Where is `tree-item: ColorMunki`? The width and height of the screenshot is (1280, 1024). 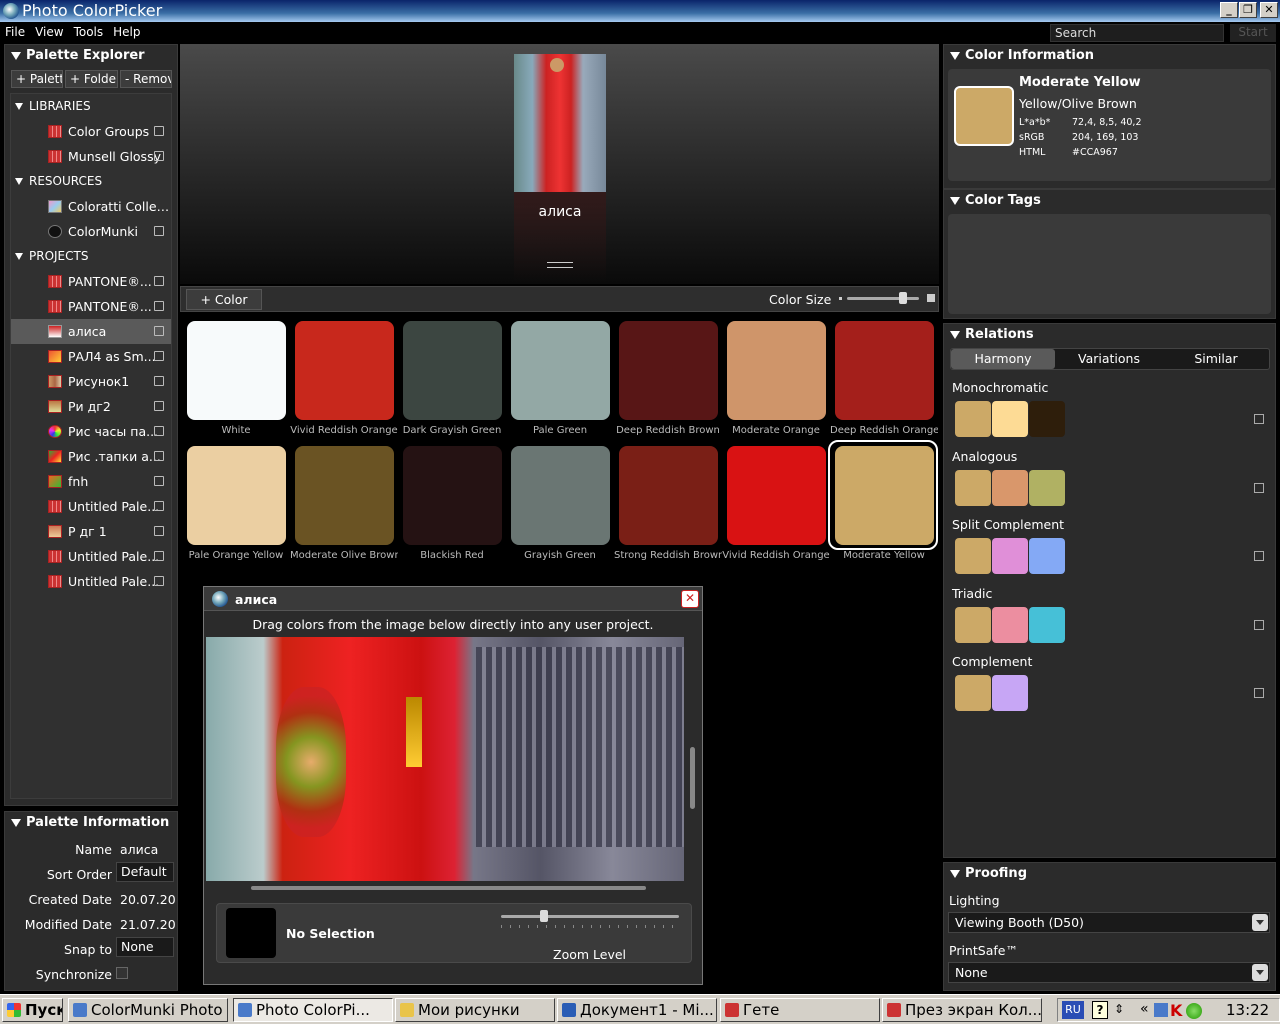
tree-item: ColorMunki is located at coordinates (91, 231).